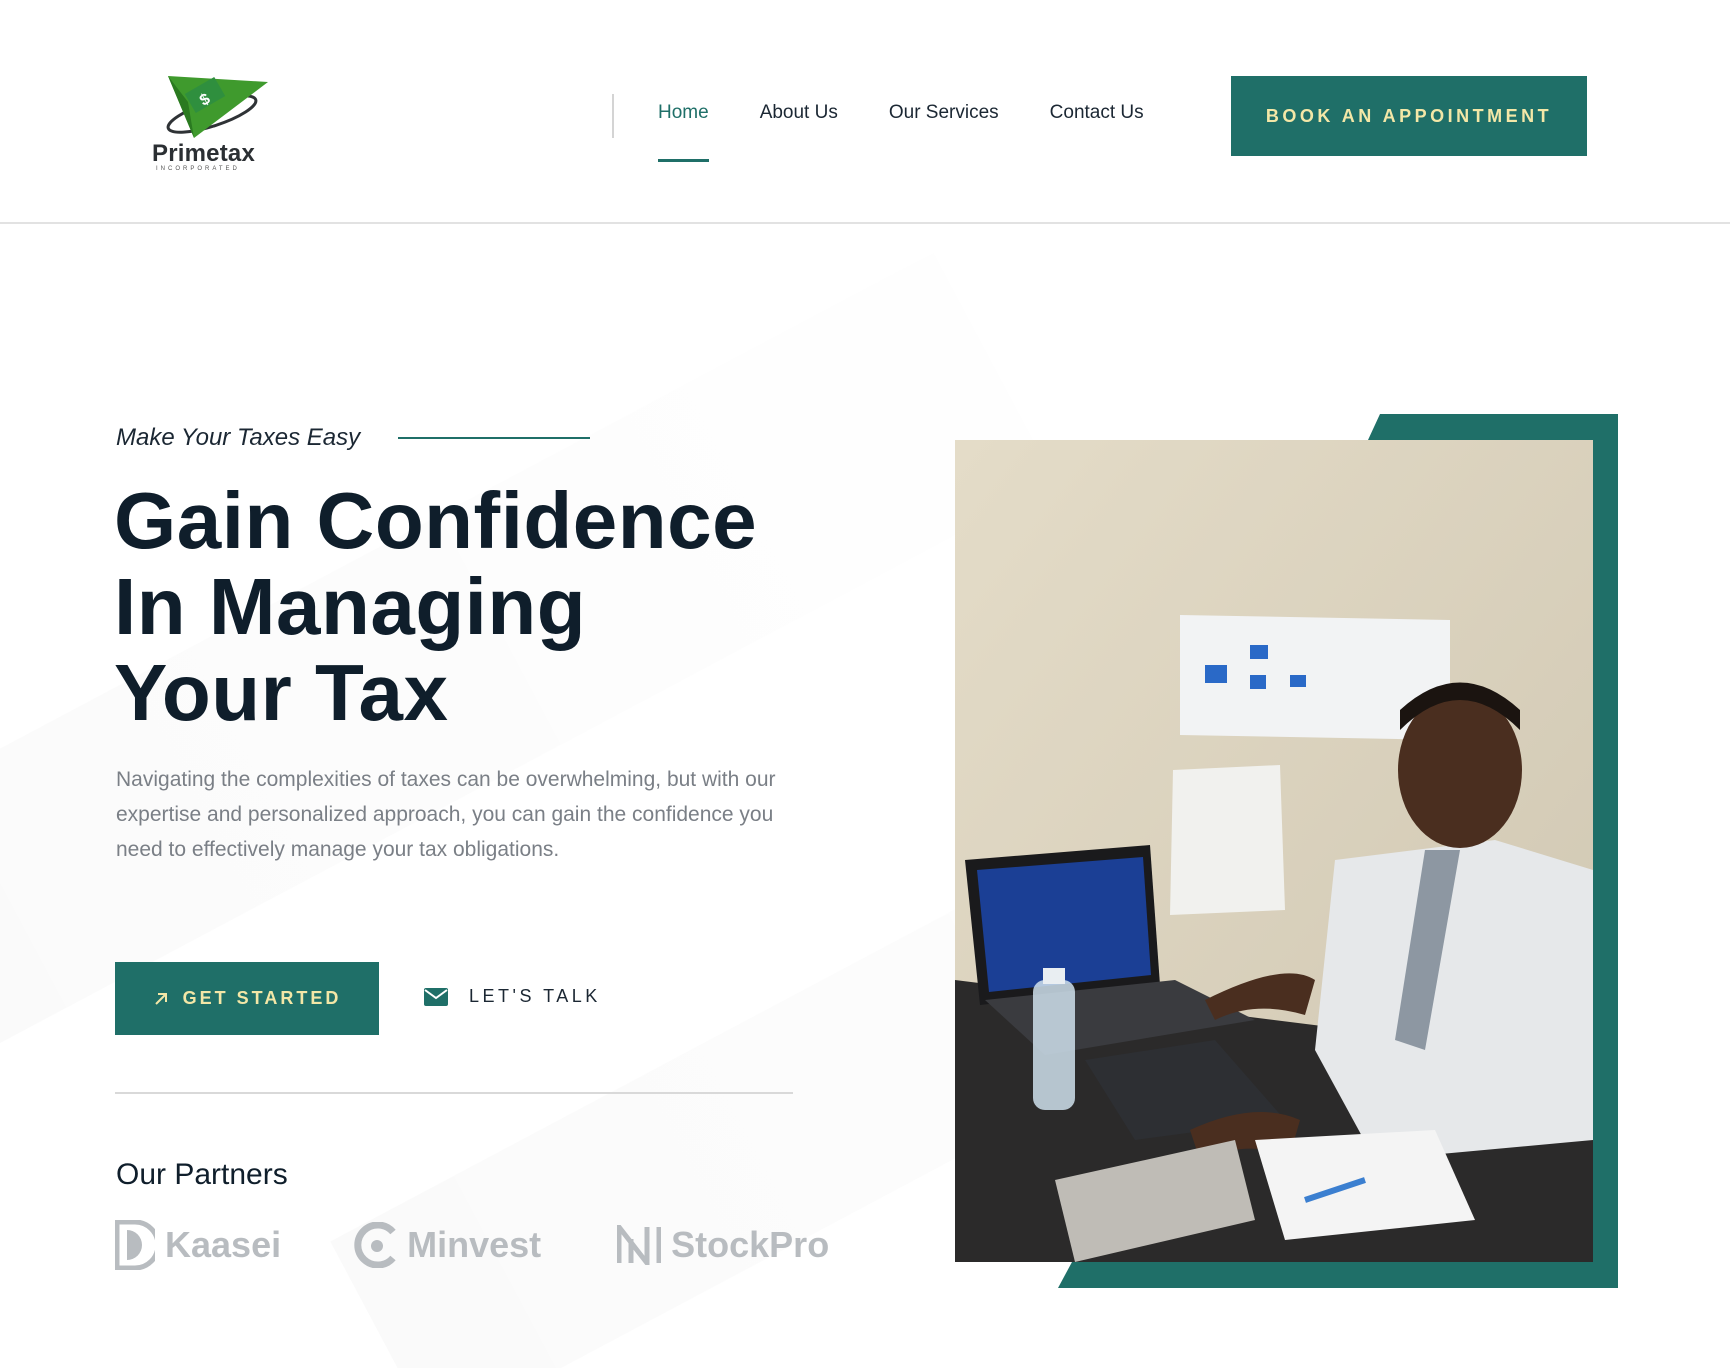 The image size is (1730, 1368). What do you see at coordinates (1409, 116) in the screenshot?
I see `book-appointment-button: BOOK AN APPOINTMENT` at bounding box center [1409, 116].